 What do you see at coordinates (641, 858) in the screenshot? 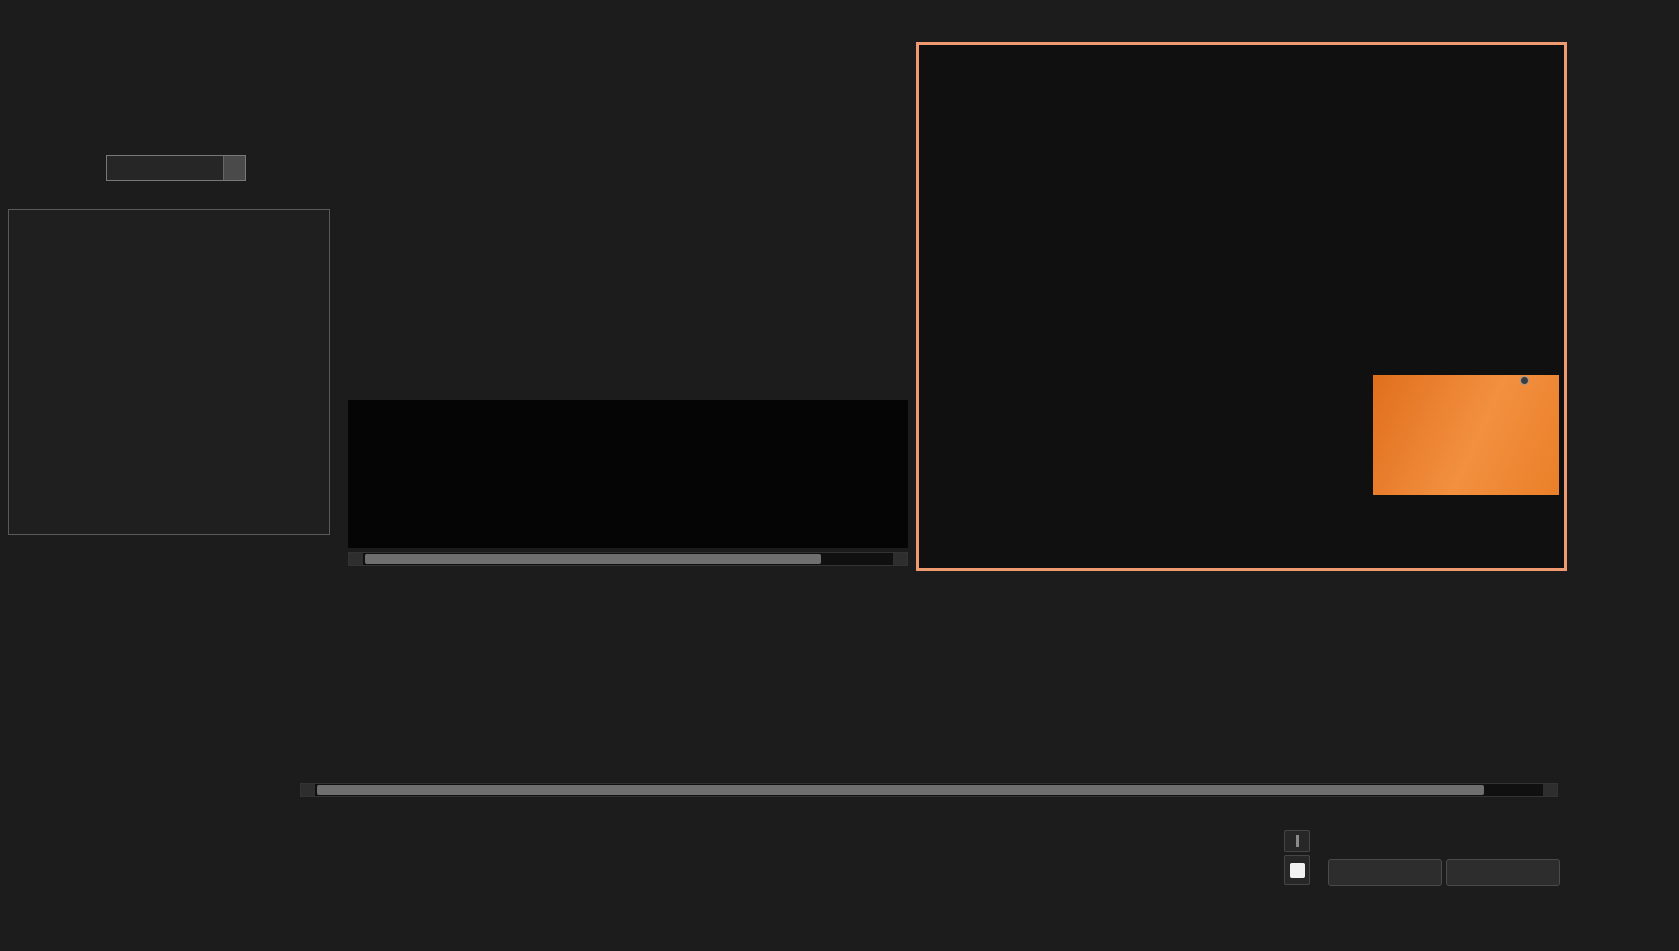
I see `patch-toolbar` at bounding box center [641, 858].